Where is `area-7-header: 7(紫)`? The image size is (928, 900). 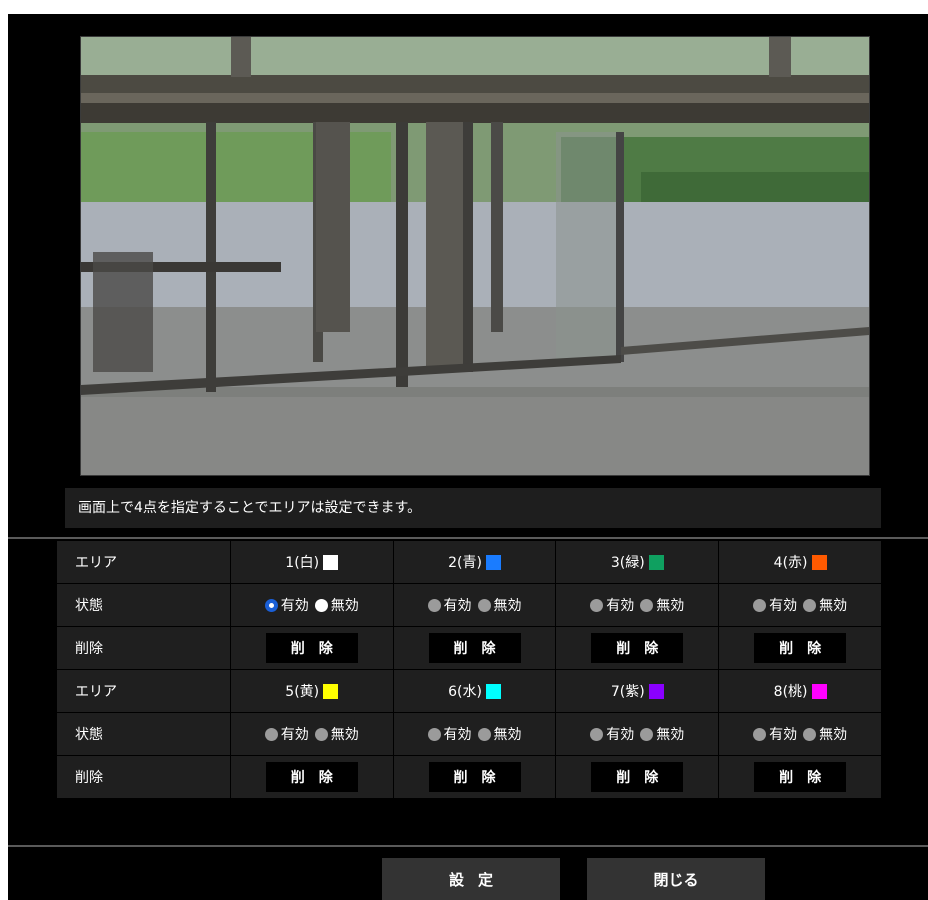
area-7-header: 7(紫) is located at coordinates (637, 691).